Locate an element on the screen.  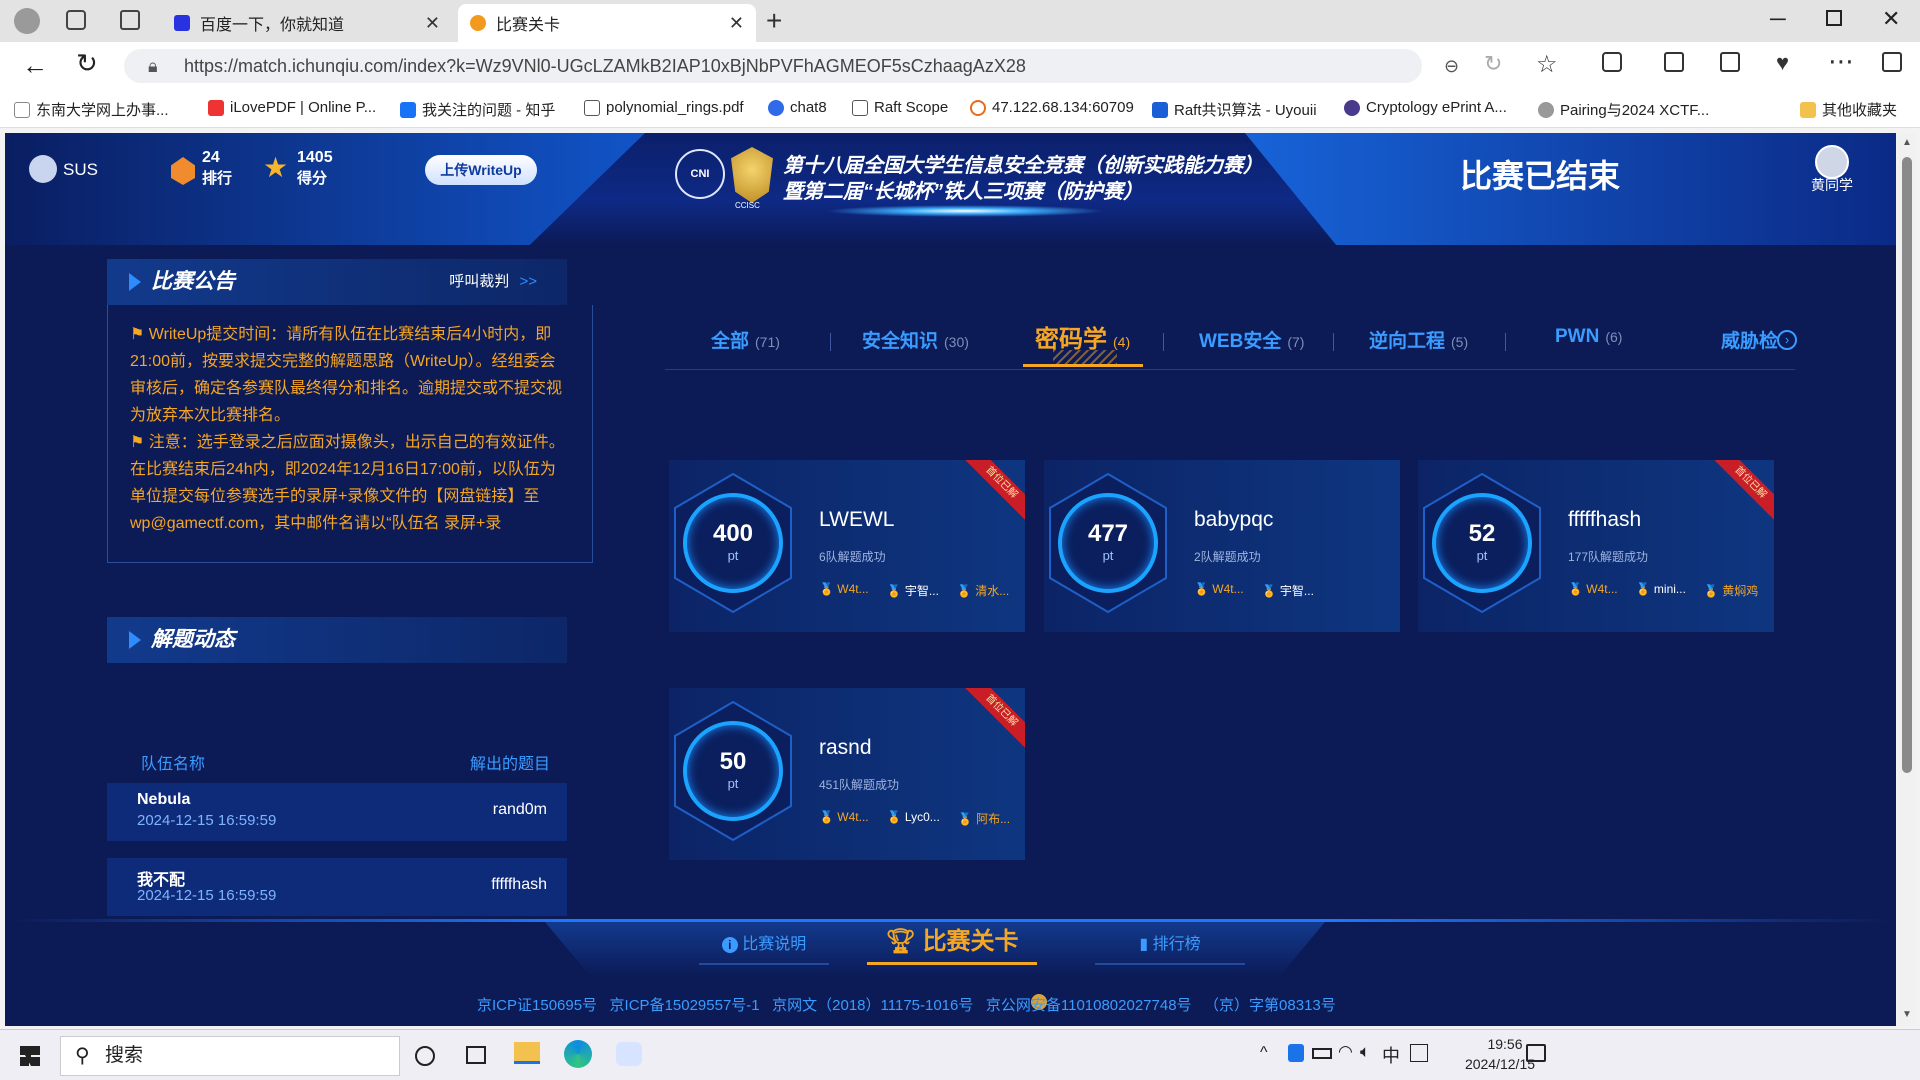
site-icon is located at coordinates (1546, 109).